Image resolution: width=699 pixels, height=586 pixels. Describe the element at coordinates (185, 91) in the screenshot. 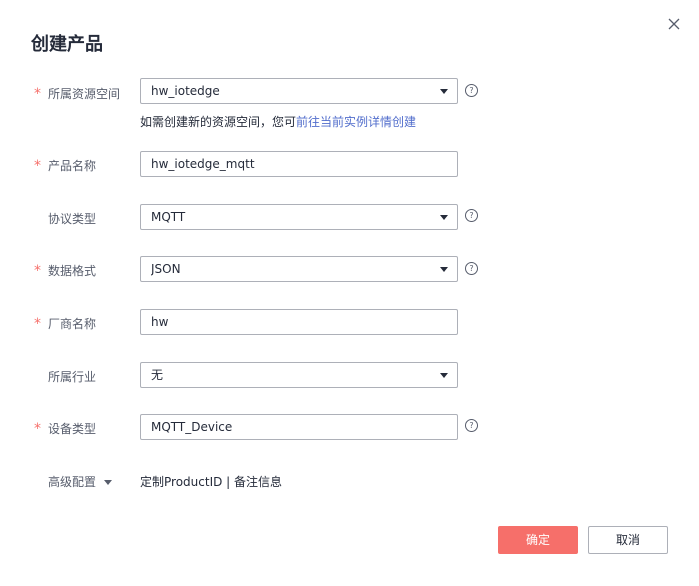

I see `resource-space-value: hw_iotedge` at that location.